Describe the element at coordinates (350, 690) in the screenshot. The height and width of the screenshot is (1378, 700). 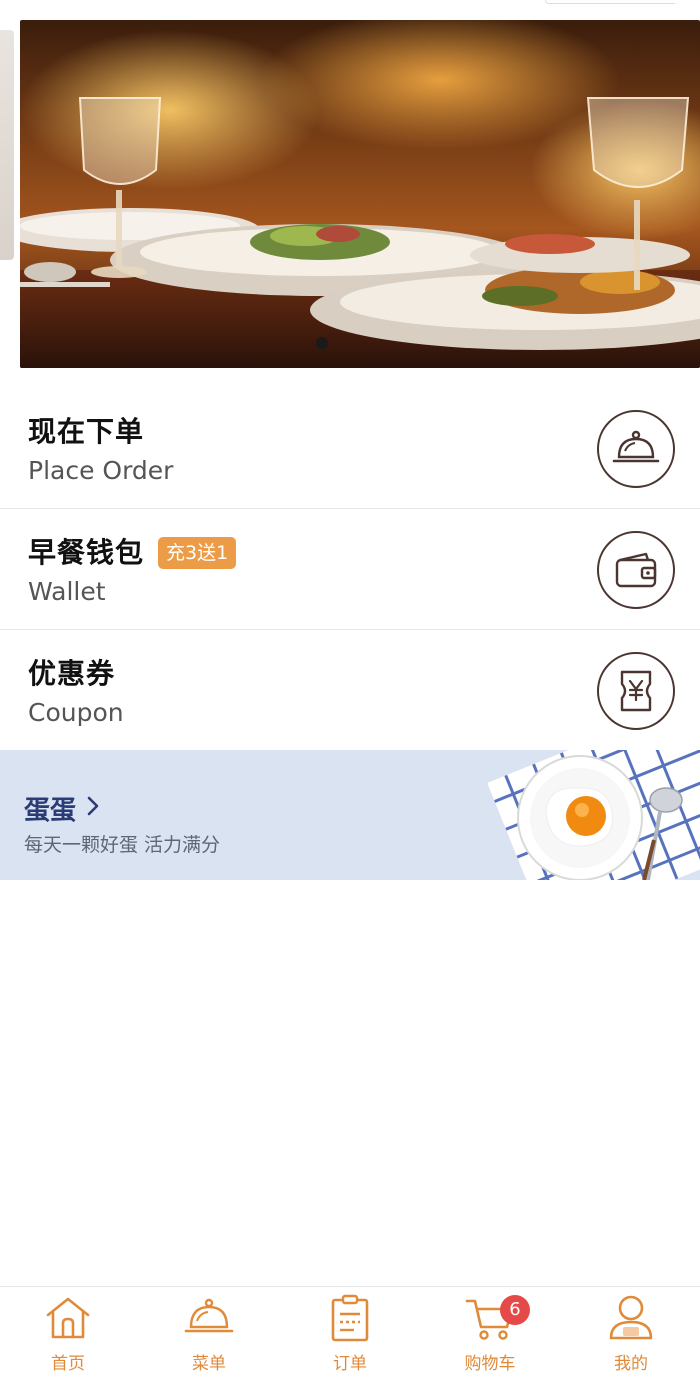
I see `coupon-row: 优惠券 Coupon` at that location.